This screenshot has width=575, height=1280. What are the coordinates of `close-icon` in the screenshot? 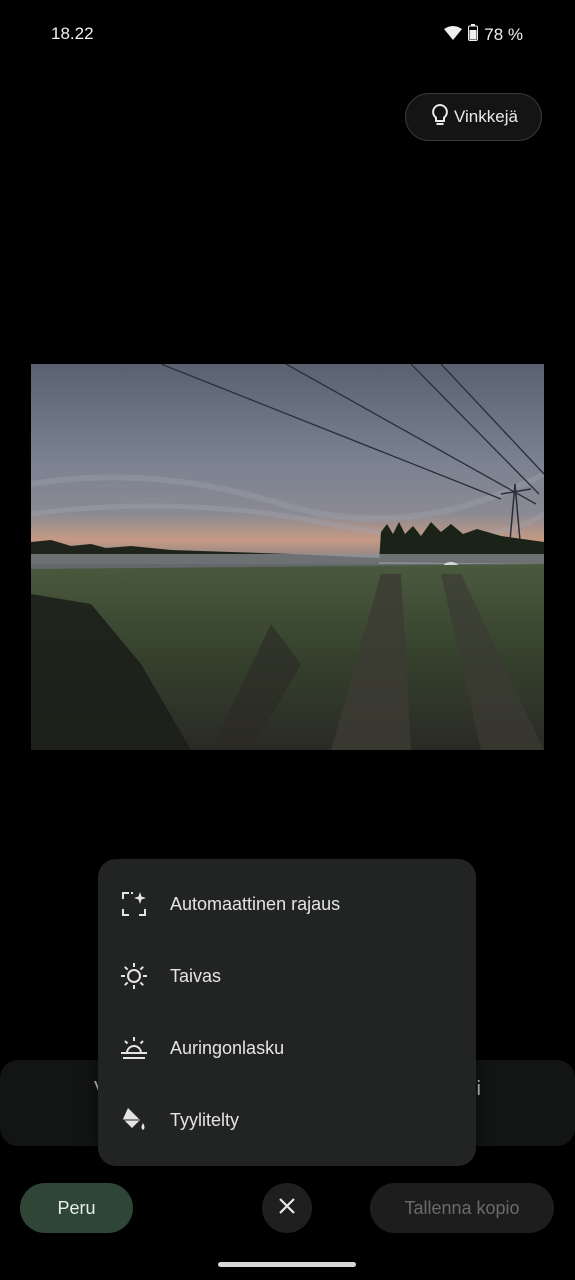 It's located at (287, 1208).